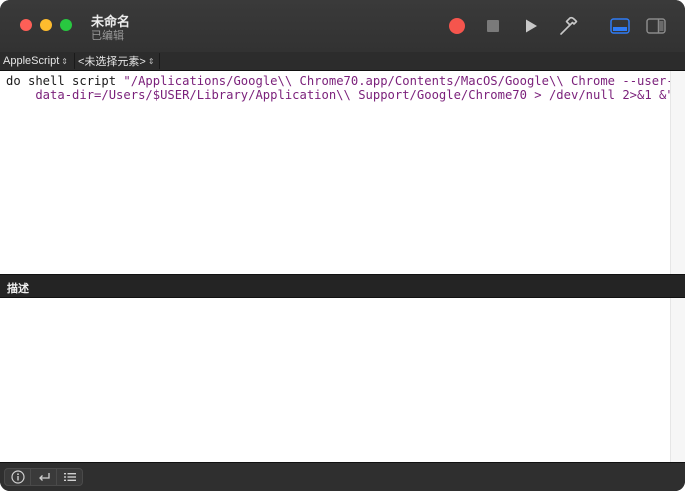  What do you see at coordinates (26, 25) in the screenshot?
I see `close-window-button` at bounding box center [26, 25].